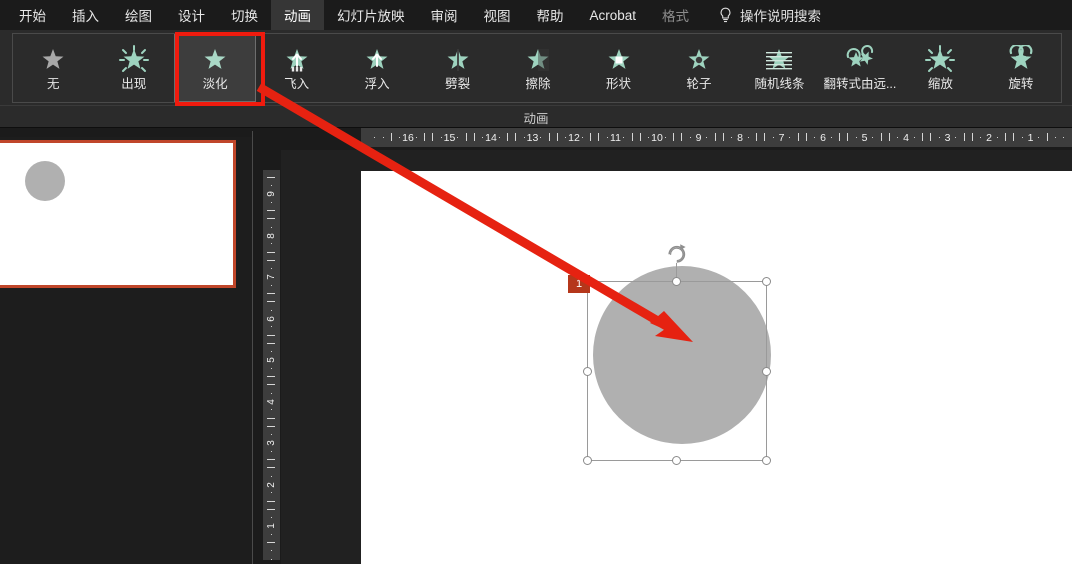 The width and height of the screenshot is (1072, 564). What do you see at coordinates (296, 68) in the screenshot?
I see `animation-item-flyin: 飞入` at bounding box center [296, 68].